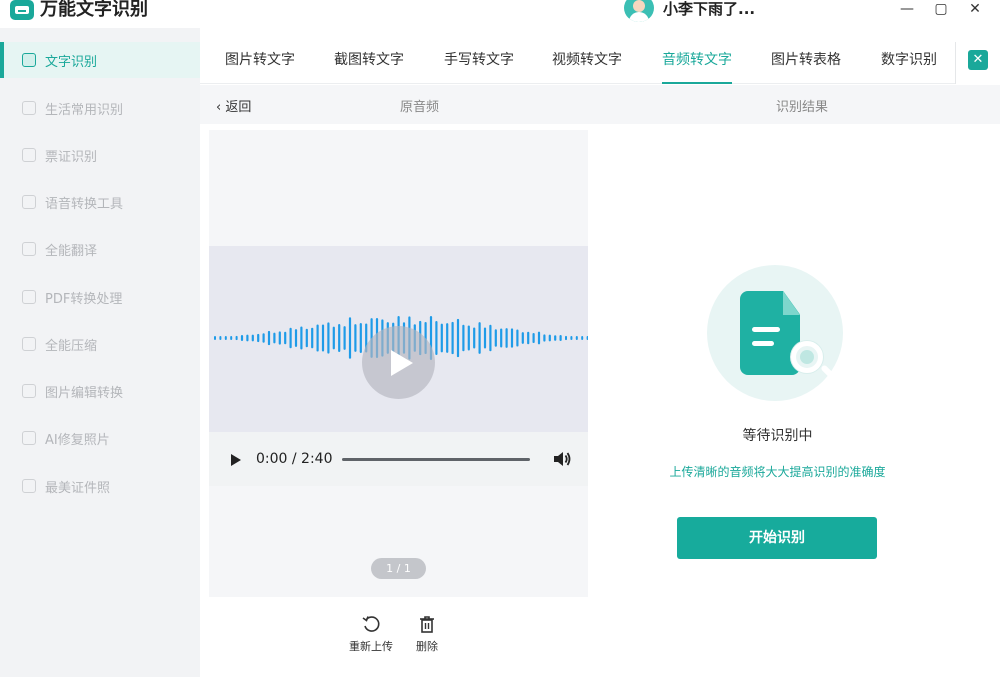  What do you see at coordinates (975, 10) in the screenshot?
I see `close-window-icon: ✕` at bounding box center [975, 10].